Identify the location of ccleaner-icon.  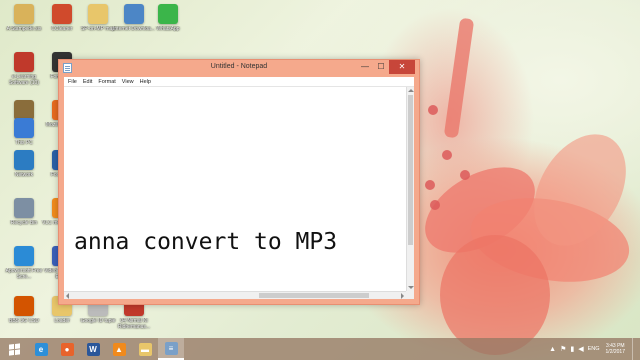
(62, 14).